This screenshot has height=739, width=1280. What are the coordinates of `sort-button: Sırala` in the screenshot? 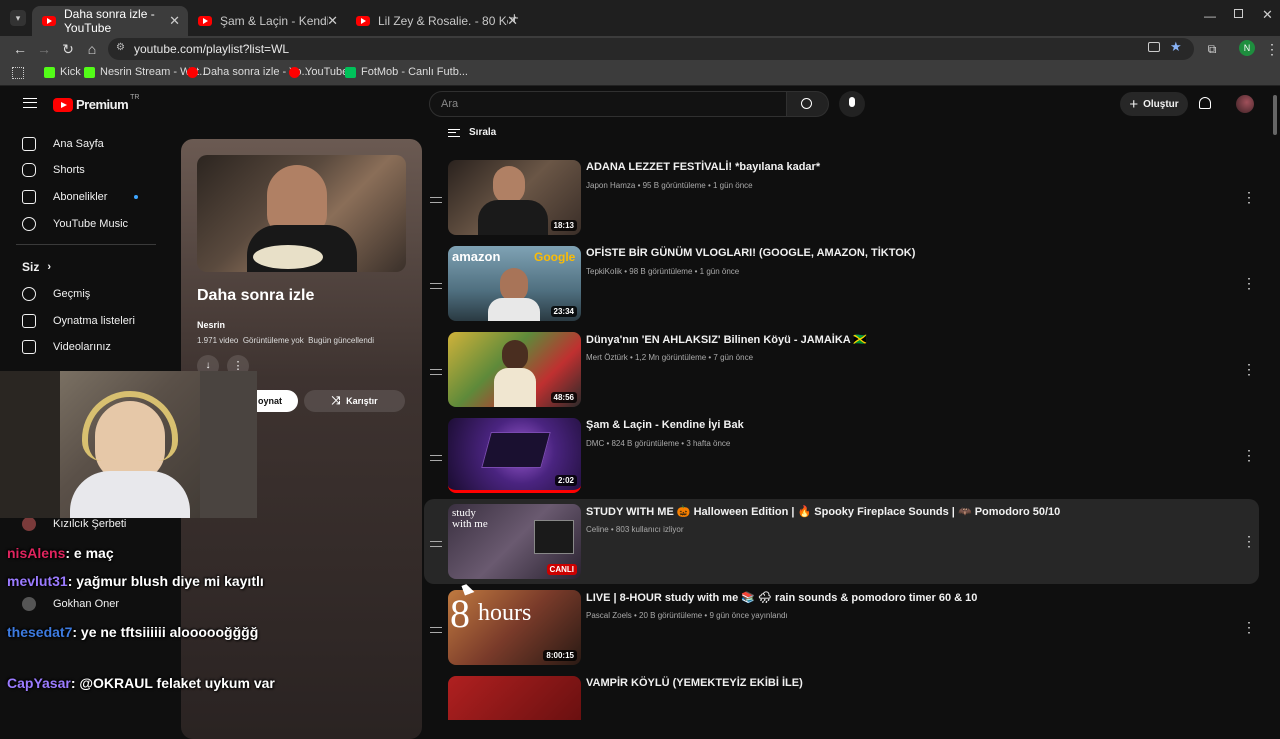 It's located at (472, 132).